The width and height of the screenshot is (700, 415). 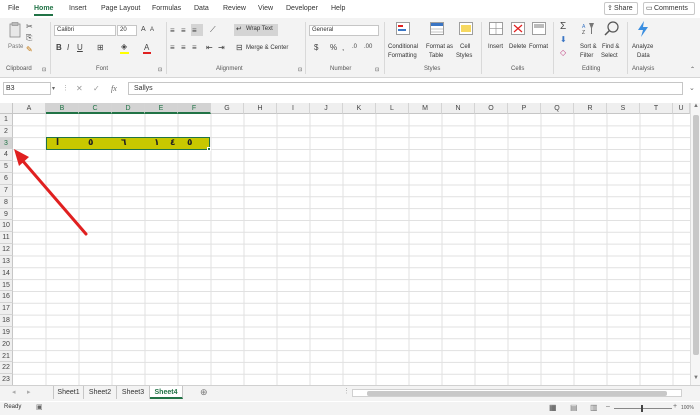 What do you see at coordinates (29, 392) in the screenshot?
I see `next-sheet-icon: ▸` at bounding box center [29, 392].